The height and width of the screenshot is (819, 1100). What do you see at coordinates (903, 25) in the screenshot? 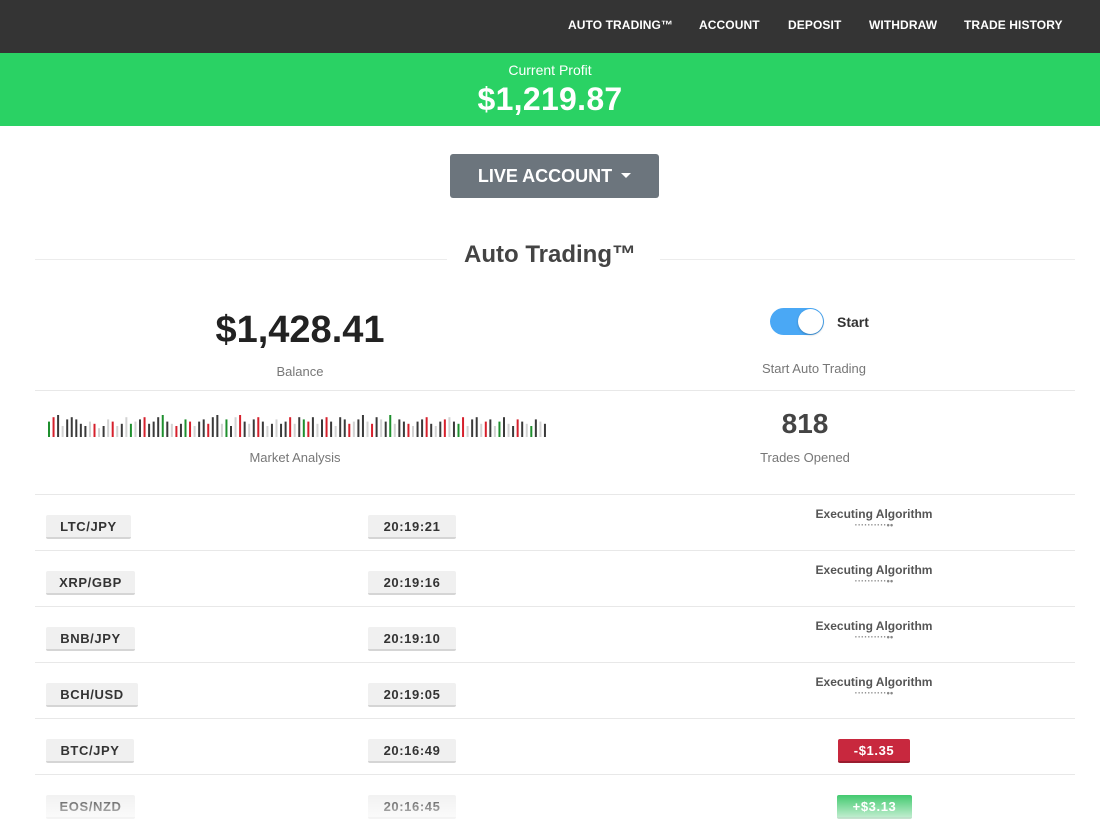
I see `nav-withdraw: WITHDRAW` at bounding box center [903, 25].